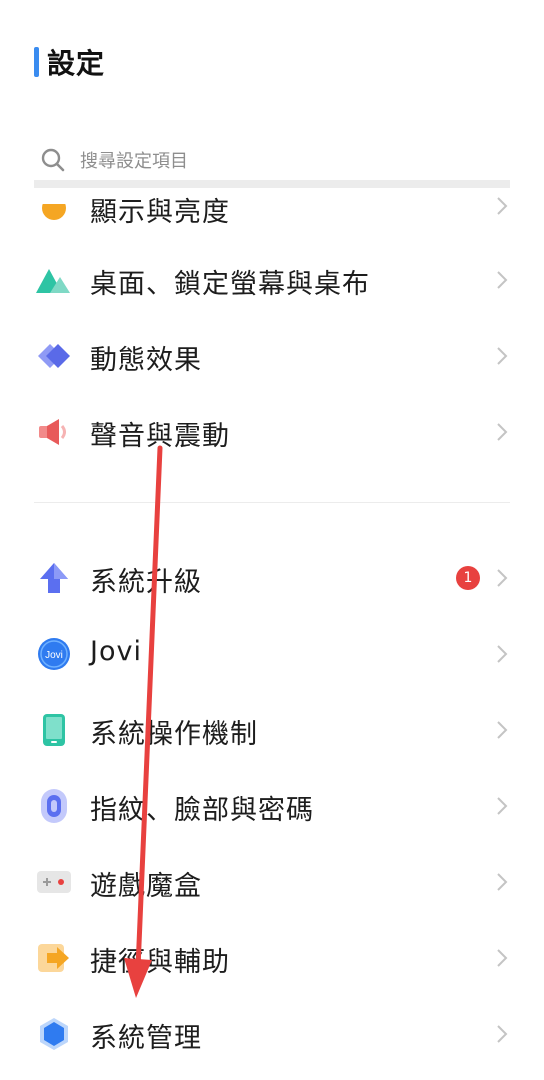 The height and width of the screenshot is (1080, 544). Describe the element at coordinates (160, 436) in the screenshot. I see `settings-item-label: 聲音與震動` at that location.